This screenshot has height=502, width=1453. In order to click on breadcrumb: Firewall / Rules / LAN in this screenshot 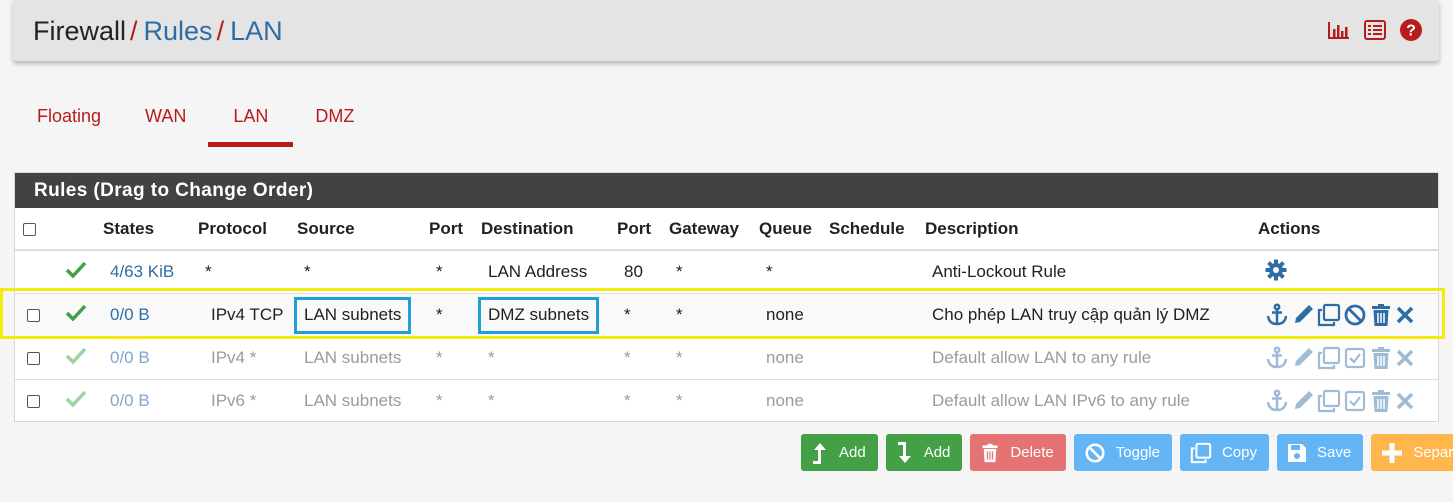, I will do `click(158, 31)`.